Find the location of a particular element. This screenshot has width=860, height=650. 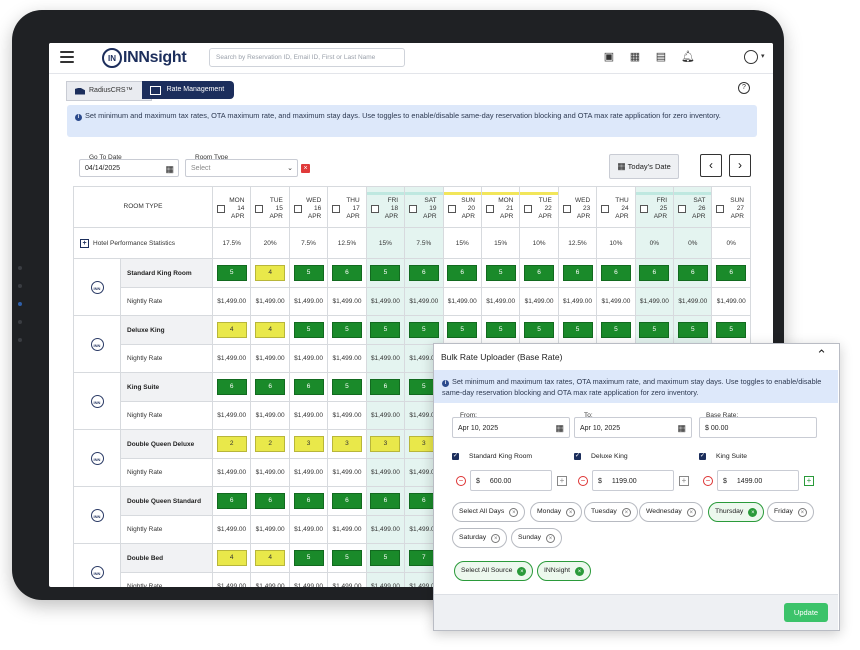

date-header: THU 17 APR is located at coordinates (347, 207).